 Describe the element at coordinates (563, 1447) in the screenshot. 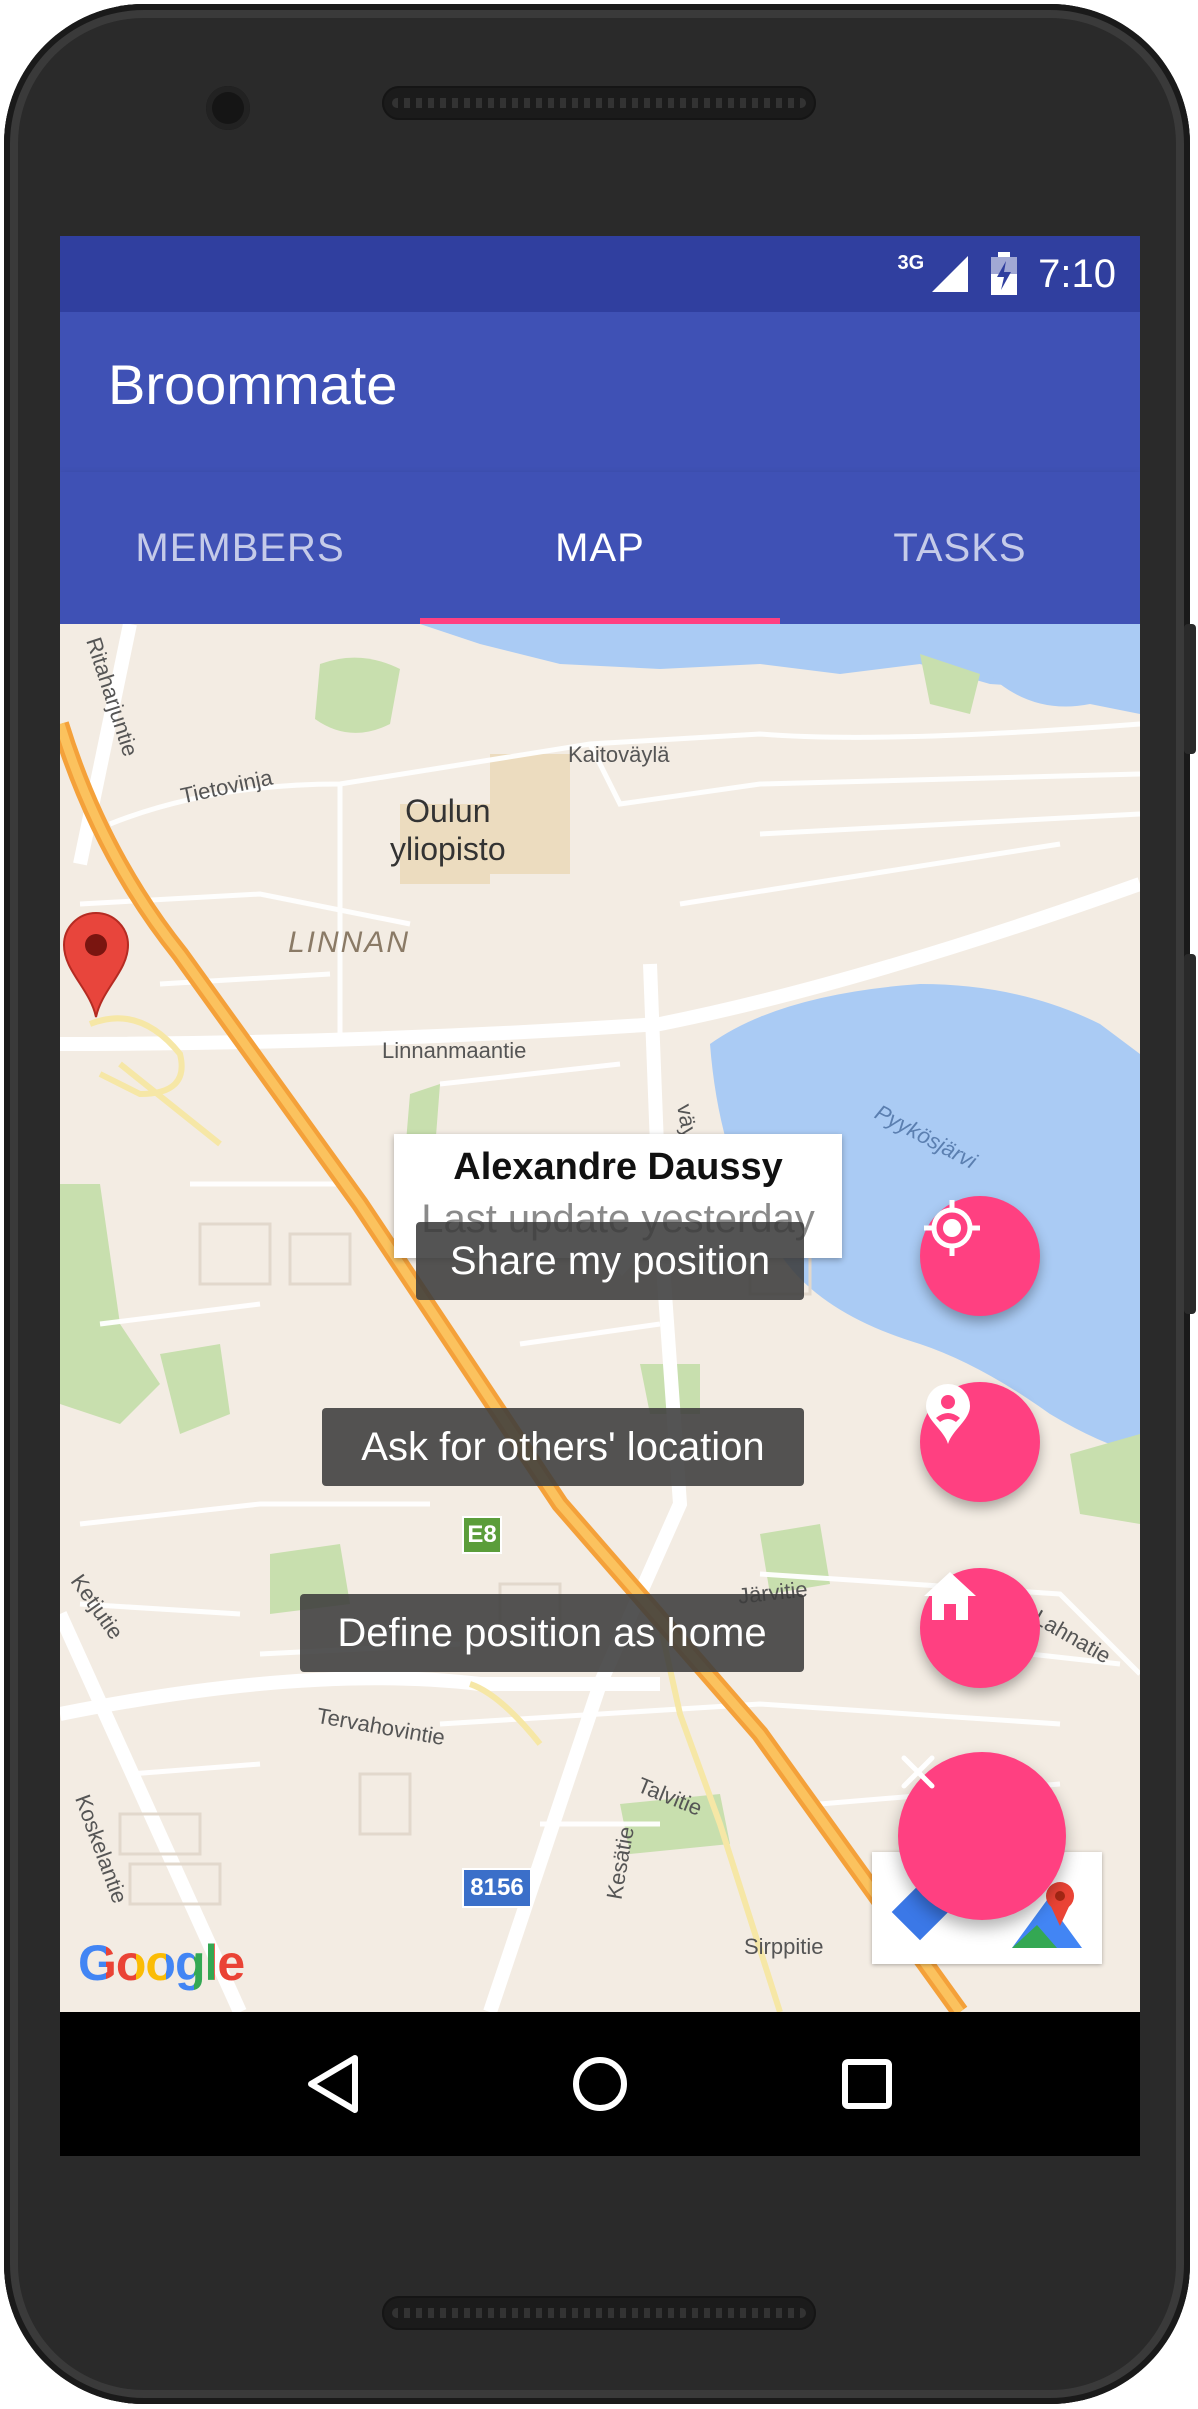

I see `ask-location-label: Ask for others' location` at that location.